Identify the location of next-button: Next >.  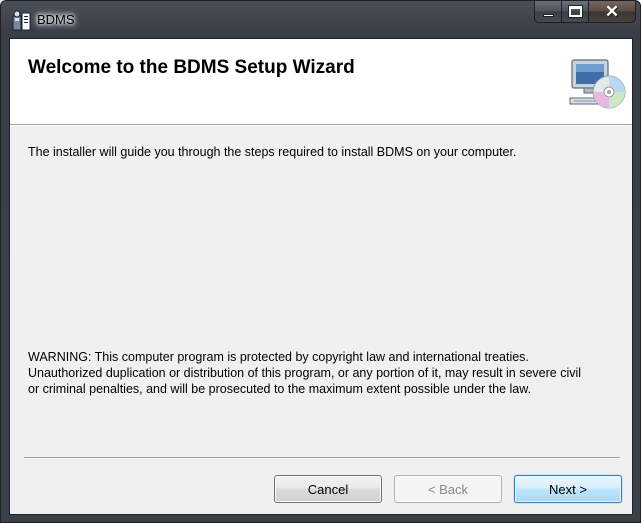
(568, 489).